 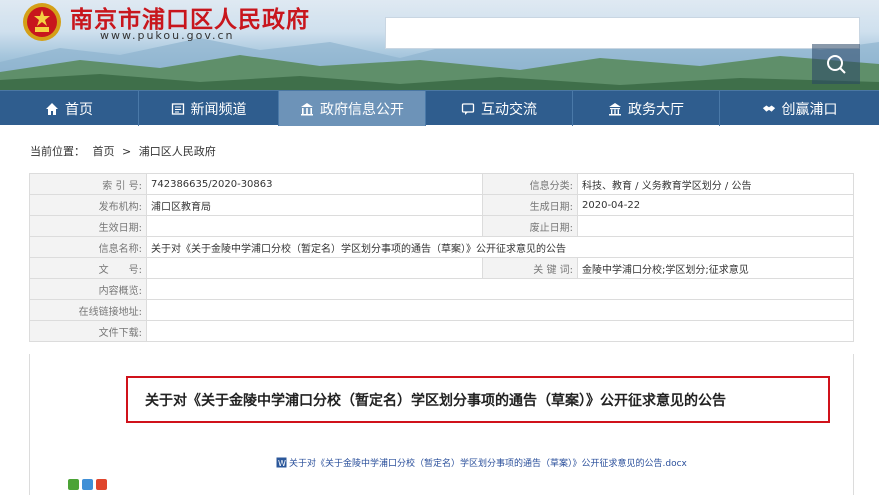 What do you see at coordinates (314, 205) in the screenshot?
I see `publisher-value: 浦口区教育局` at bounding box center [314, 205].